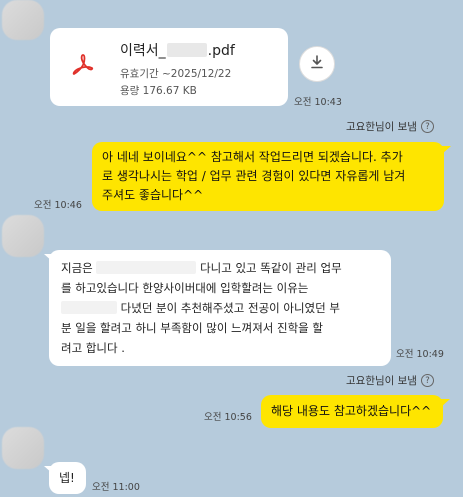 This screenshot has height=497, width=463. Describe the element at coordinates (169, 67) in the screenshot. I see `file-attachment-card: 이력서_ .pdf 유효기간 ~2025/12/22 용량 176.67 KB` at that location.